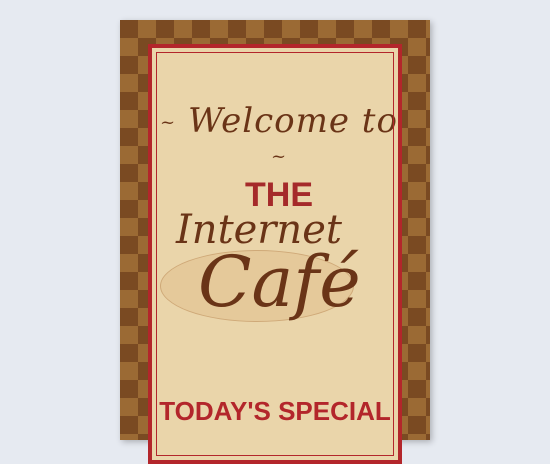 This screenshot has height=464, width=550. I want to click on cafe-text: Café, so click(279, 282).